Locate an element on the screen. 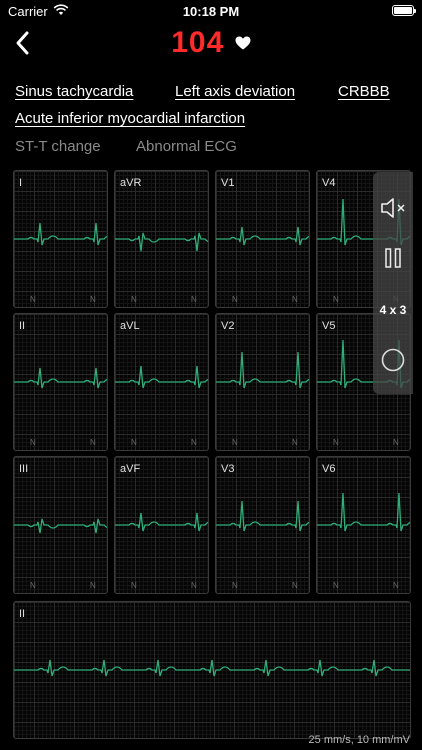  side-control-panel: 4 x 3 is located at coordinates (393, 283).